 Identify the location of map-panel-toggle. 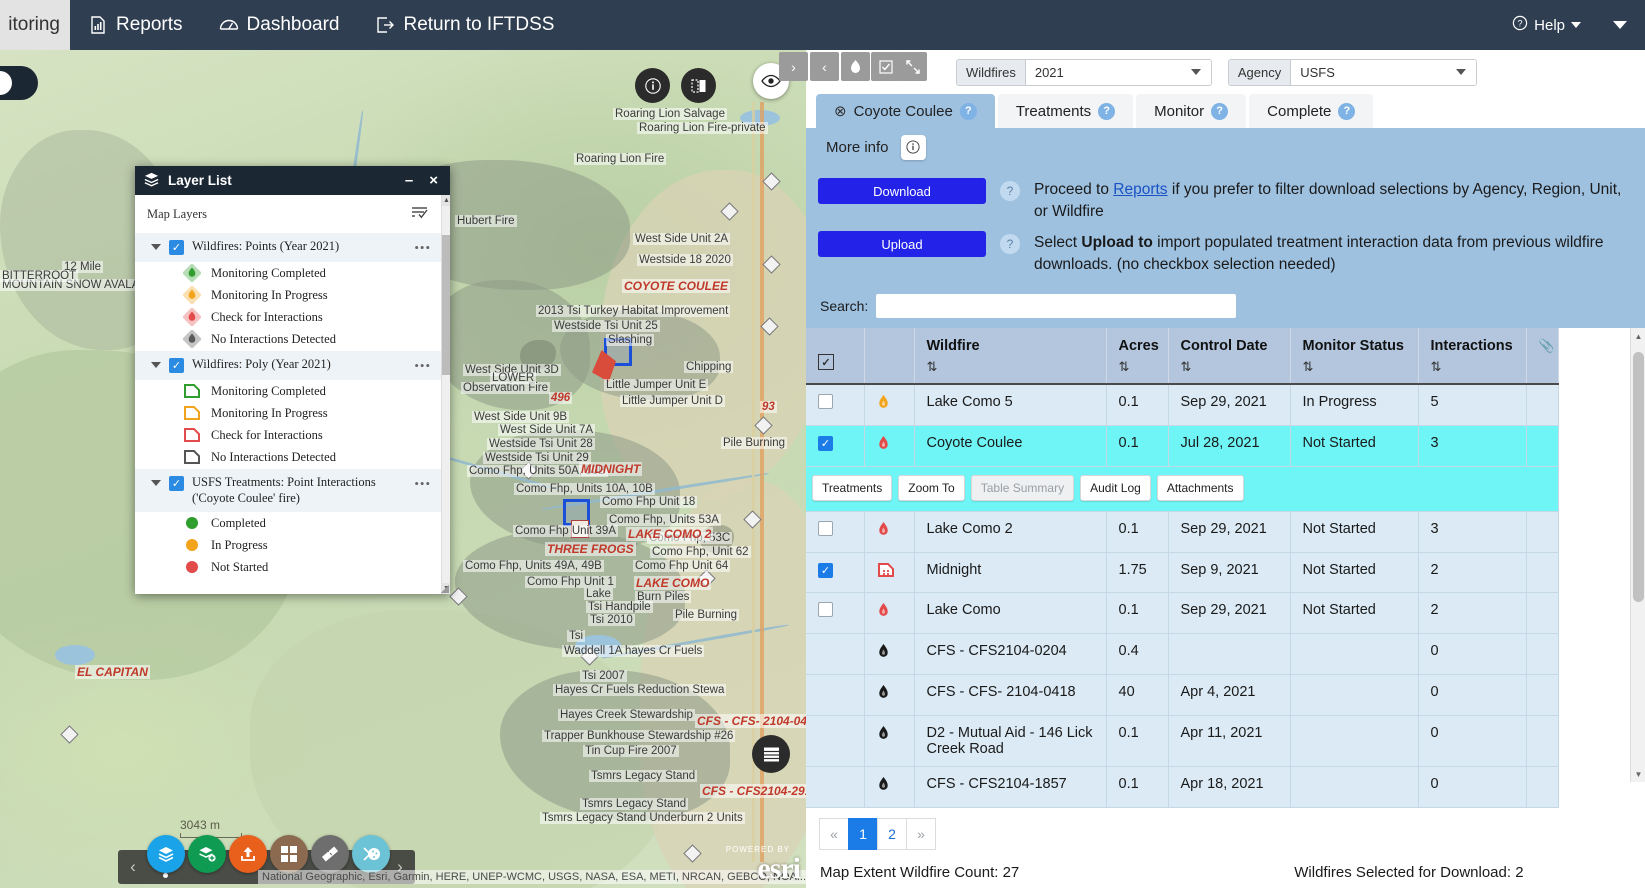
(19, 83).